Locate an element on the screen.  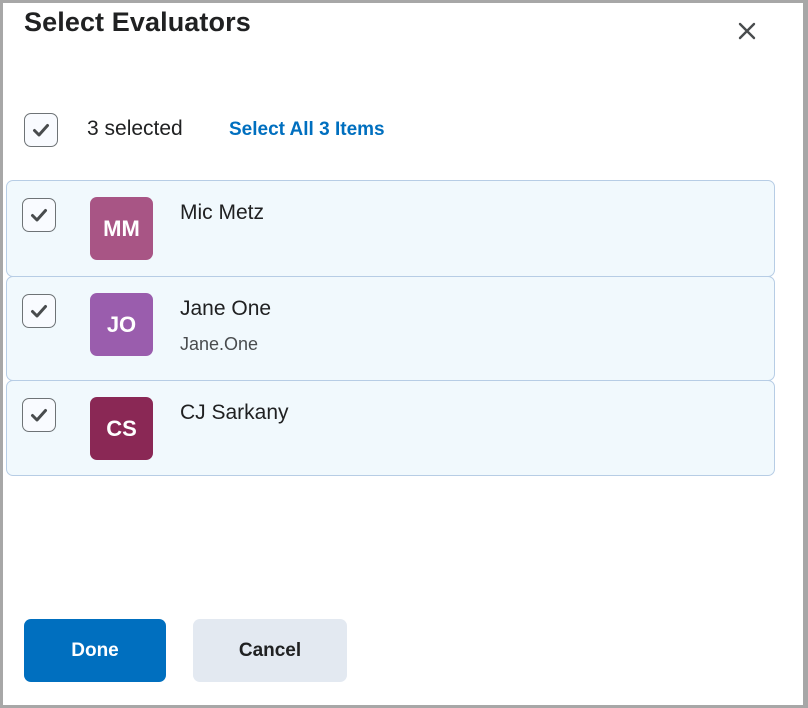
cancel-button: Cancel is located at coordinates (270, 650).